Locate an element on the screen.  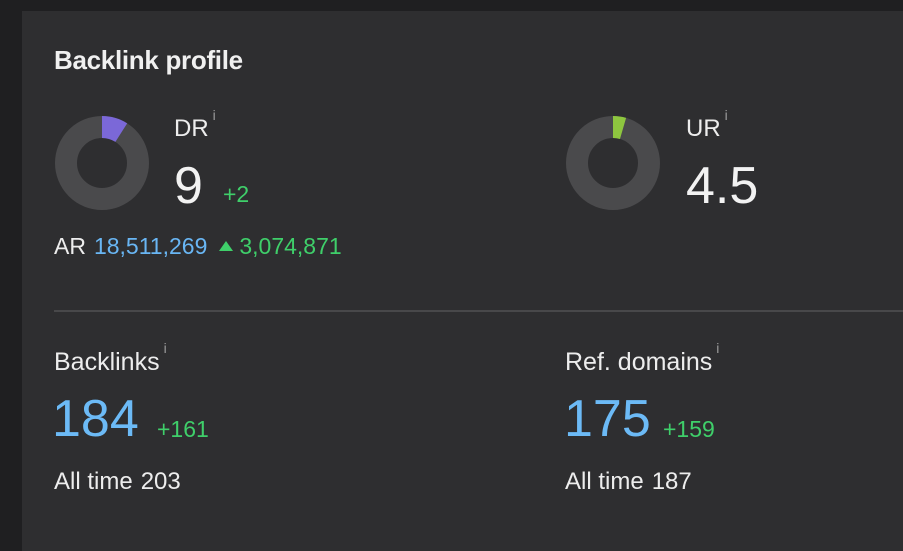
ar-delta: 3,074,871 is located at coordinates (290, 246).